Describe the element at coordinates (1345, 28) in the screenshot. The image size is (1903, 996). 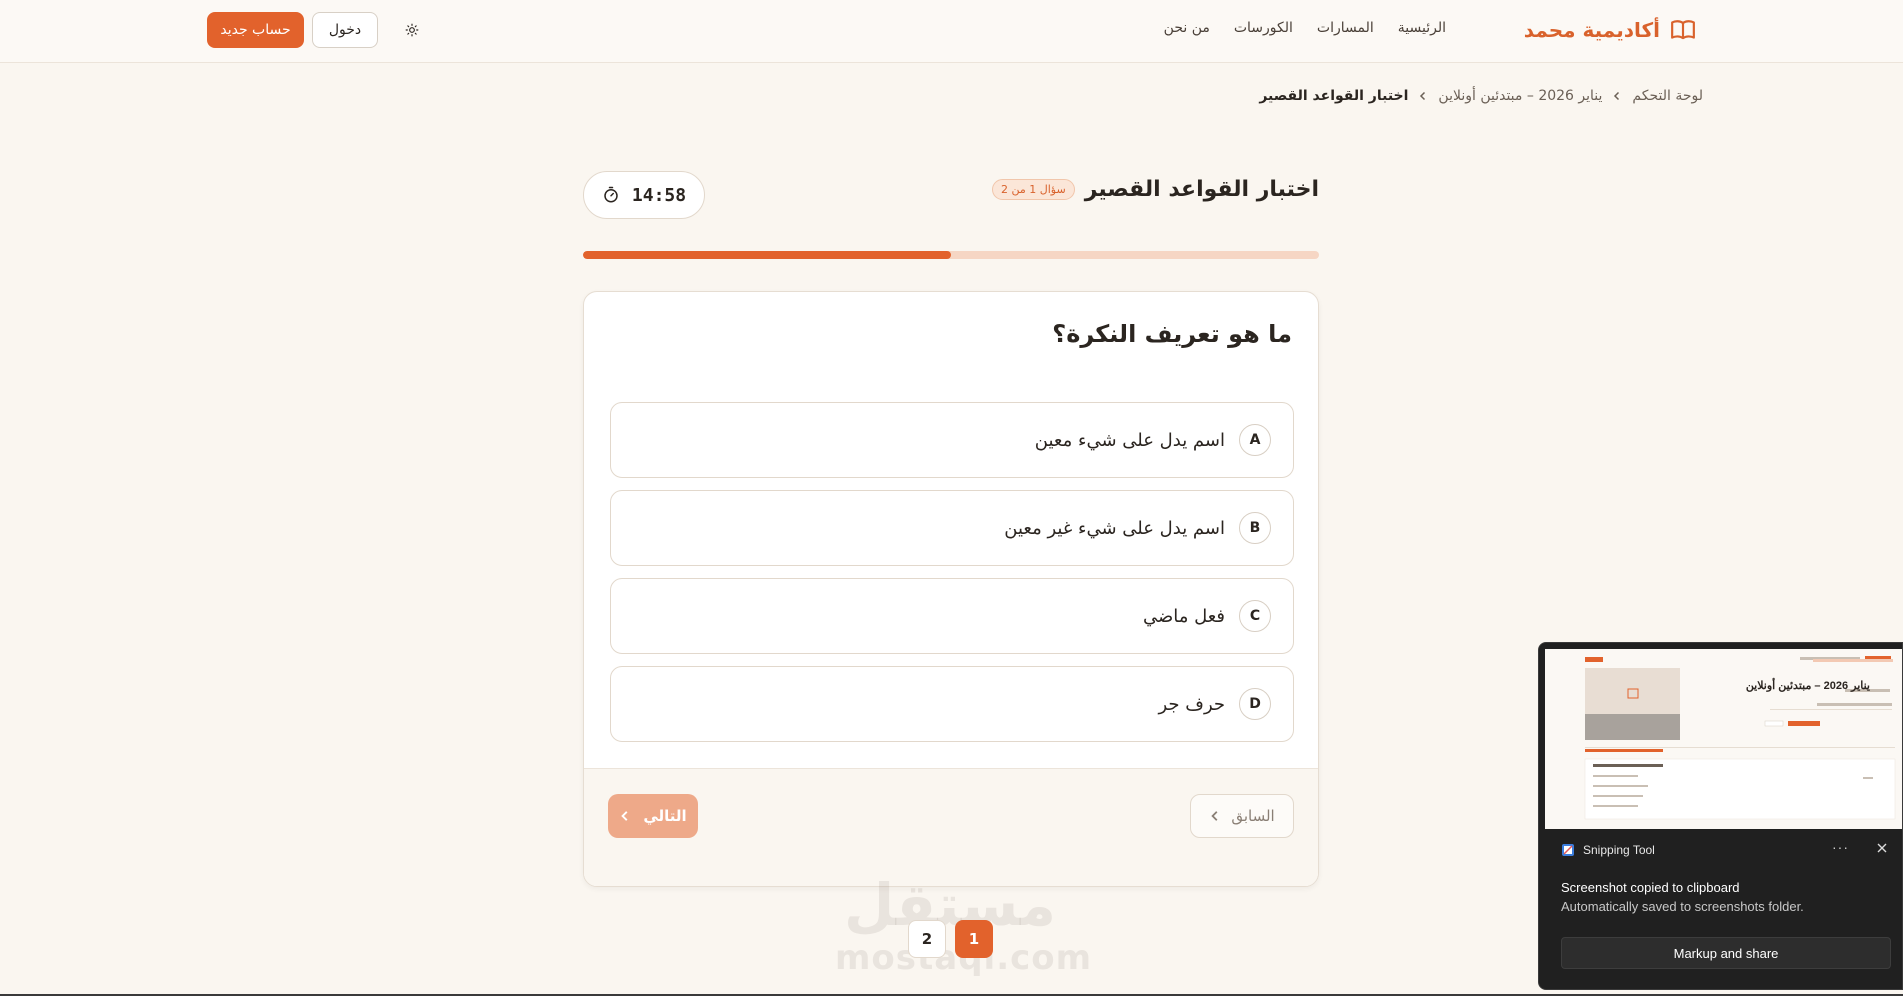
I see `nav-tracks: المسارات` at that location.